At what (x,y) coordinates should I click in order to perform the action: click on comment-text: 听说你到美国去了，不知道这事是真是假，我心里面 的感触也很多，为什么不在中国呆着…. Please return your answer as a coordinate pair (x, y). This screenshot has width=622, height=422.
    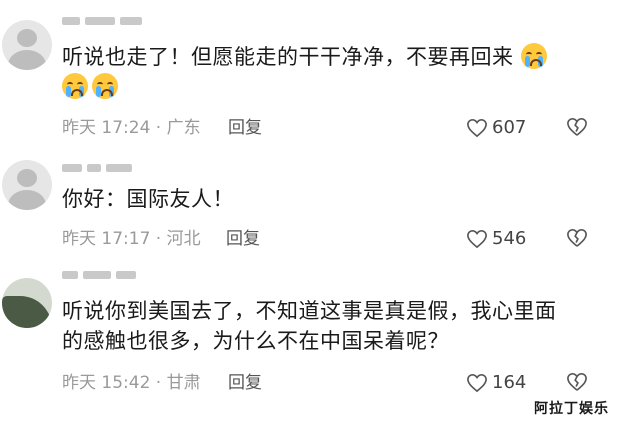
    Looking at the image, I should click on (309, 326).